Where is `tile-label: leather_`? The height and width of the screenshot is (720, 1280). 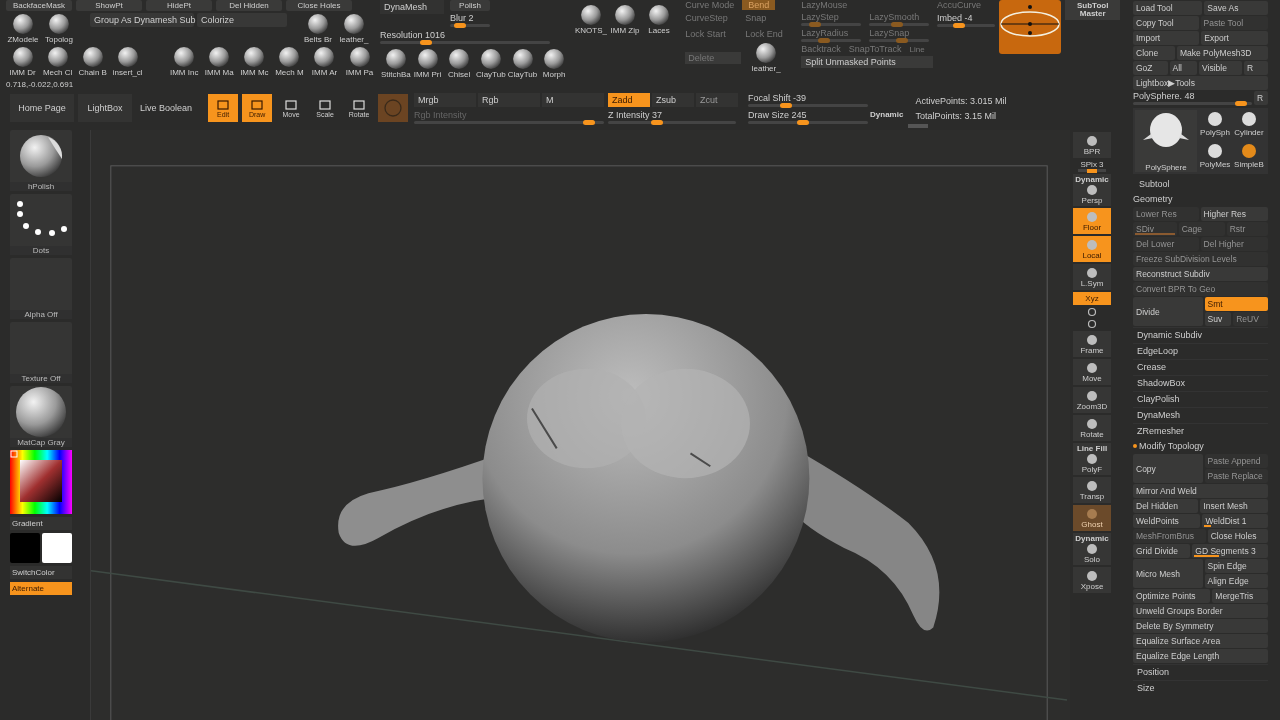
tile-label: leather_ is located at coordinates (354, 39).